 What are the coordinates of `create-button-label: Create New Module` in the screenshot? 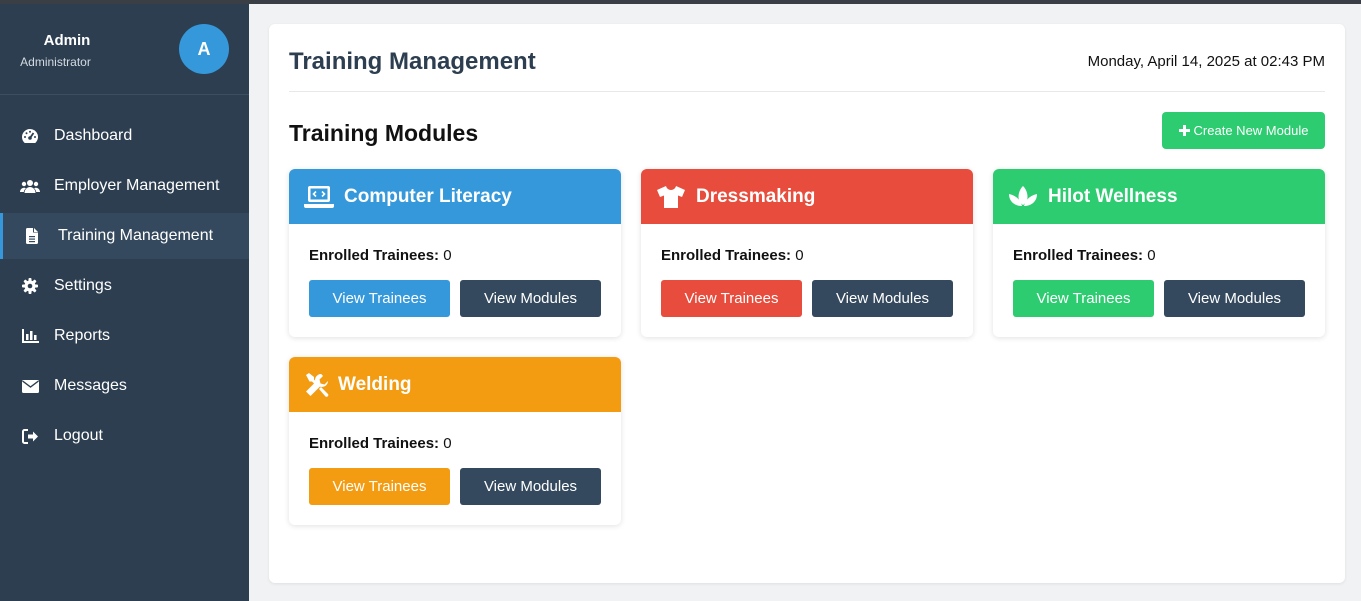 It's located at (1251, 130).